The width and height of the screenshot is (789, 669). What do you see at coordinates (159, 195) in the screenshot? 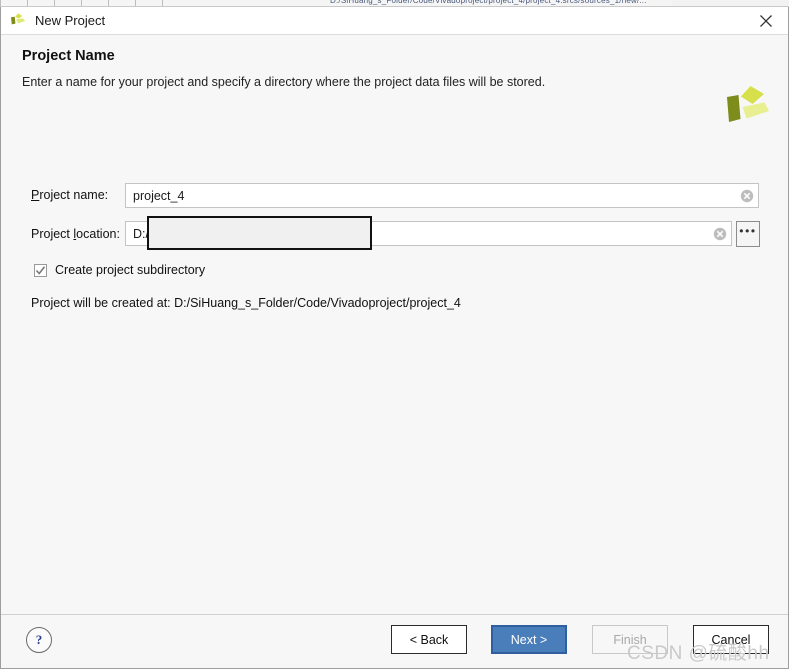
I see `project-name-value: project_4` at bounding box center [159, 195].